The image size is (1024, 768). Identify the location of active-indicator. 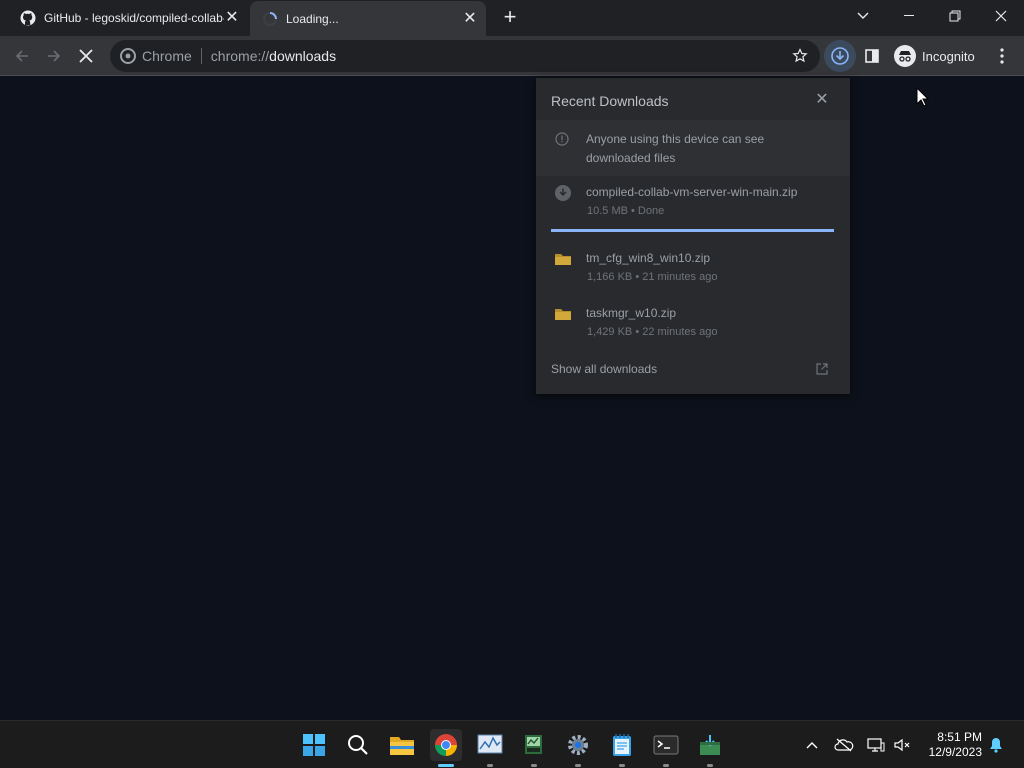
(446, 765).